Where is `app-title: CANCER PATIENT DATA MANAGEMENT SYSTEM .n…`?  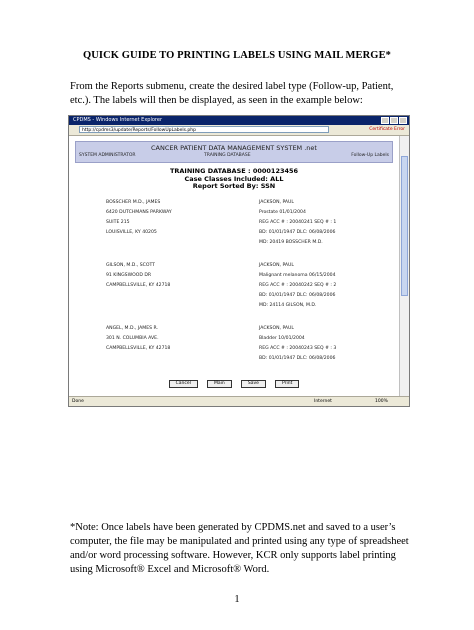 app-title: CANCER PATIENT DATA MANAGEMENT SYSTEM .n… is located at coordinates (234, 148).